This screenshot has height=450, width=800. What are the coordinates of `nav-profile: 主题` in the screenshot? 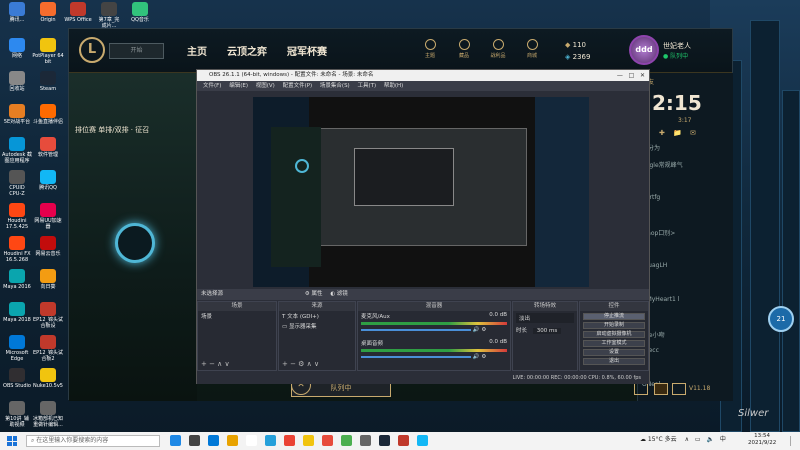 It's located at (430, 49).